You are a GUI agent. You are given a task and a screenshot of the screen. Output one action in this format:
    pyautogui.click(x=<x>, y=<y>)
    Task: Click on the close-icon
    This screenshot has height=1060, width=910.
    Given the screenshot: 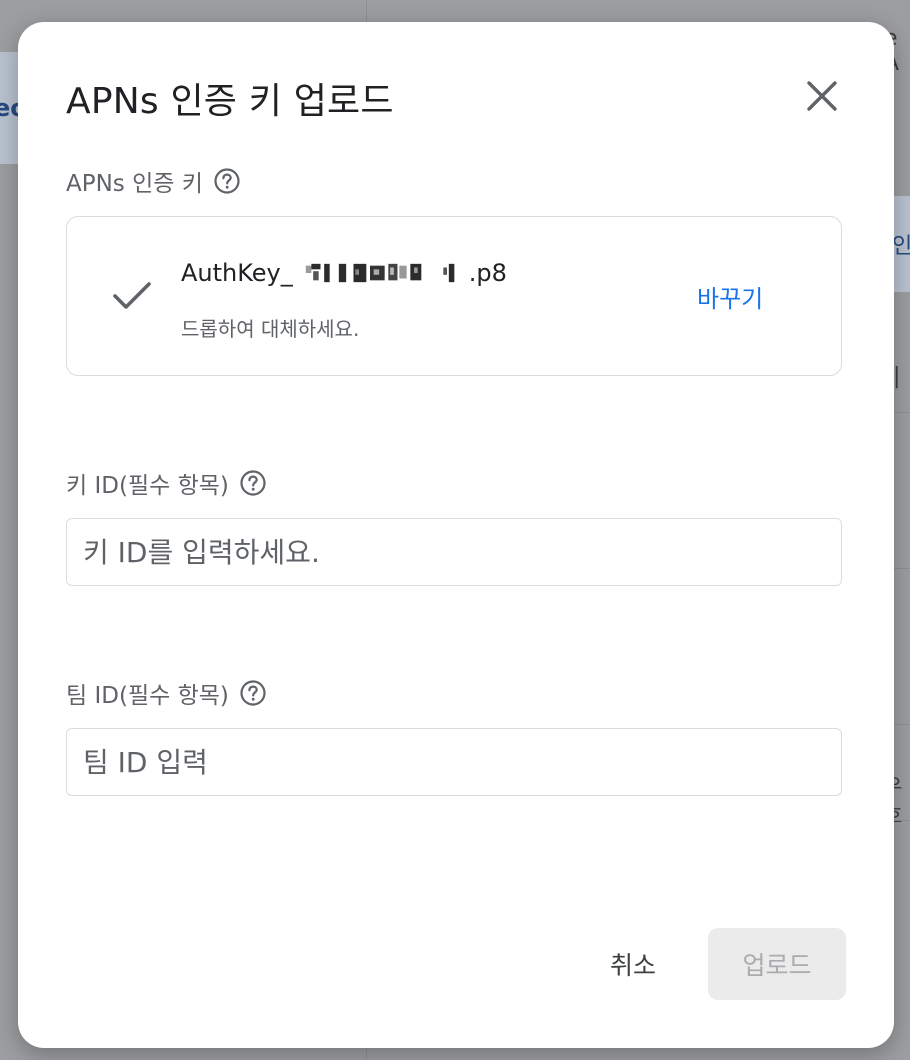 What is the action you would take?
    pyautogui.click(x=822, y=96)
    